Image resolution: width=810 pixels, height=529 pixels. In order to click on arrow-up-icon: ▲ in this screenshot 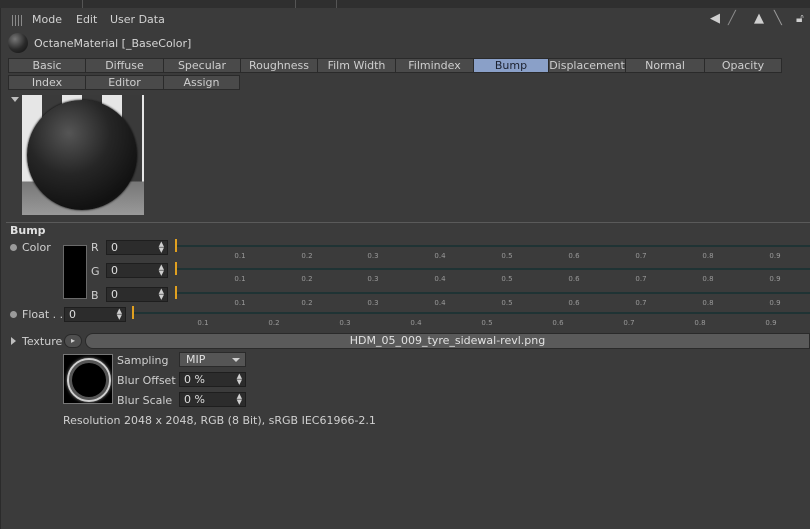, I will do `click(759, 18)`.